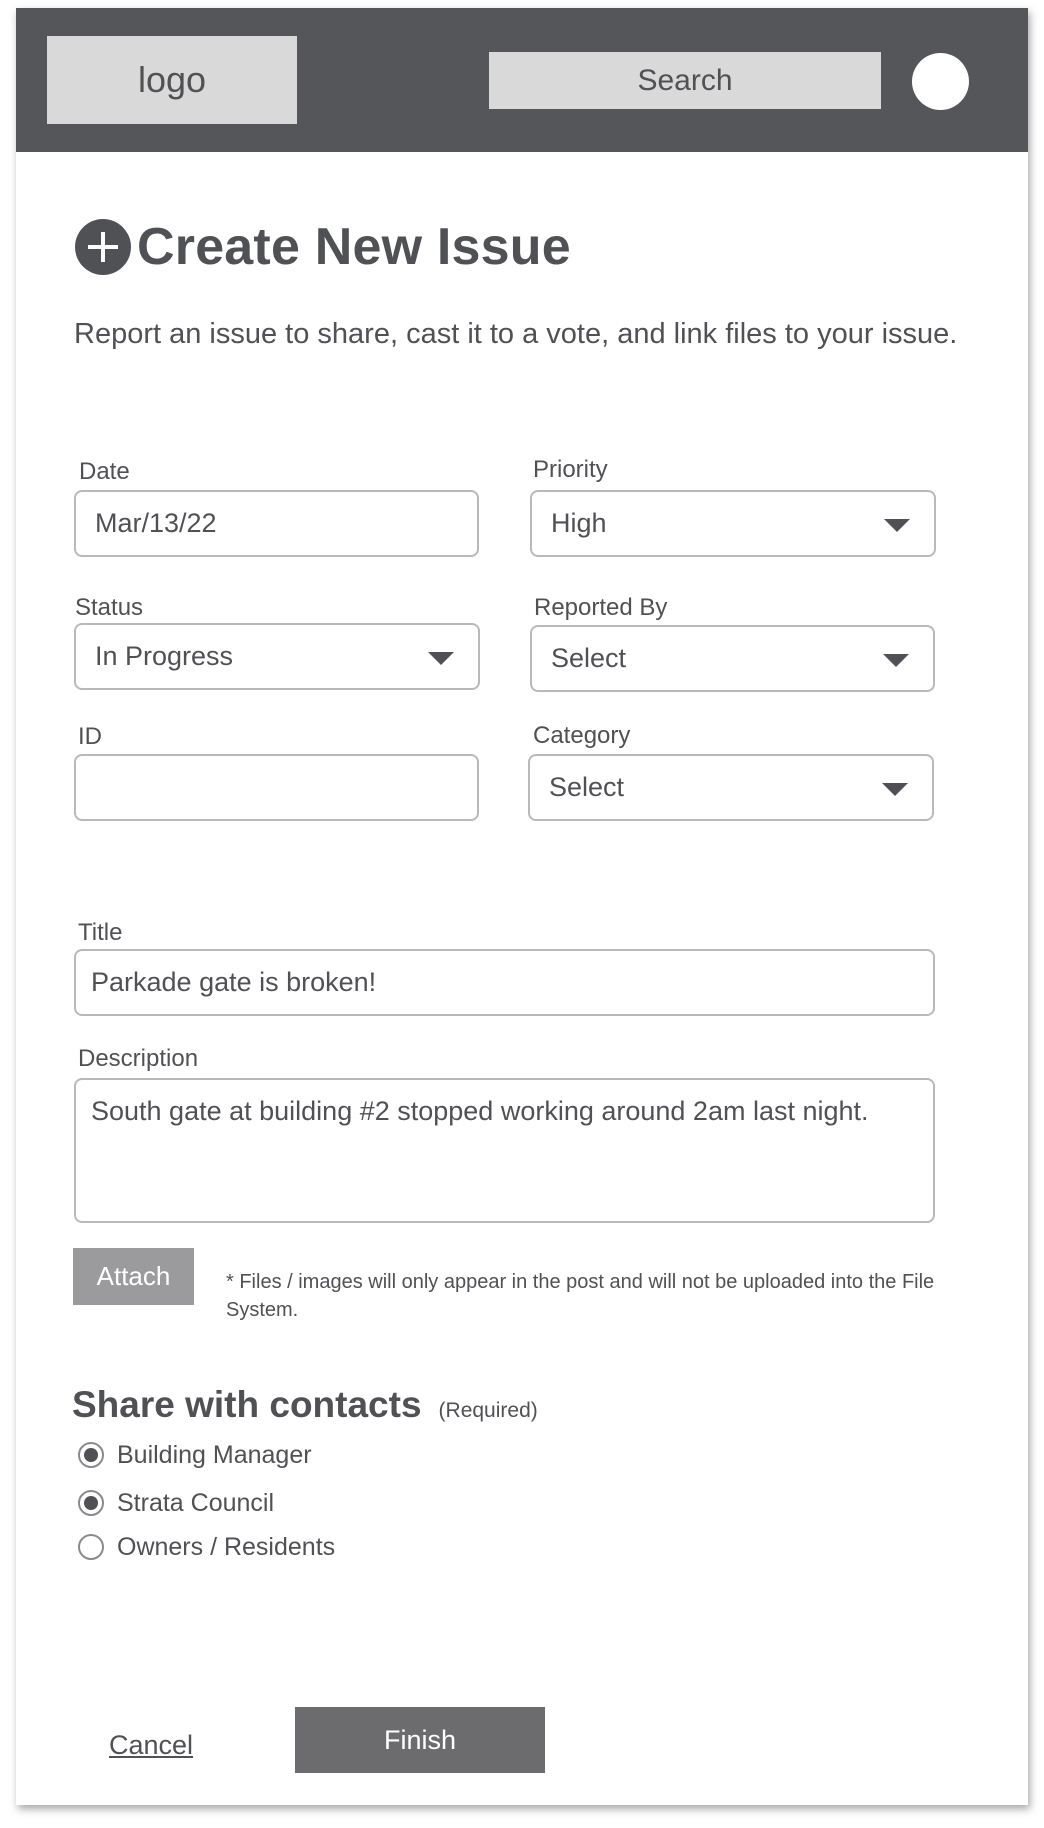 Image resolution: width=1044 pixels, height=1828 pixels. Describe the element at coordinates (90, 736) in the screenshot. I see `id-label: ID` at that location.